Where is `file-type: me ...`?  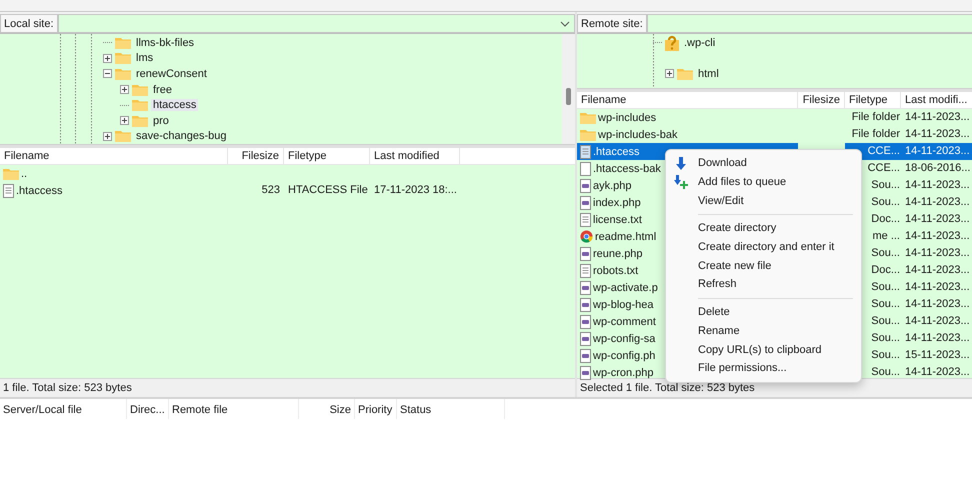
file-type: me ... is located at coordinates (886, 236).